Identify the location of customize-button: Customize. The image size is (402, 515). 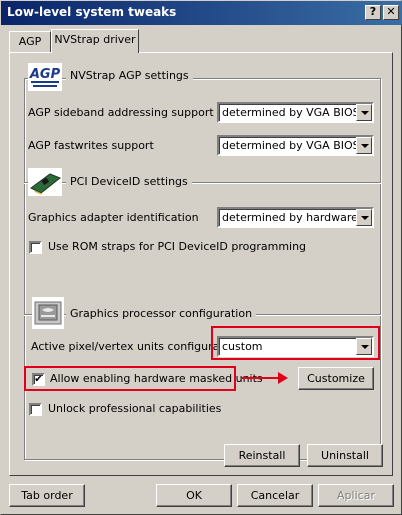
(336, 378).